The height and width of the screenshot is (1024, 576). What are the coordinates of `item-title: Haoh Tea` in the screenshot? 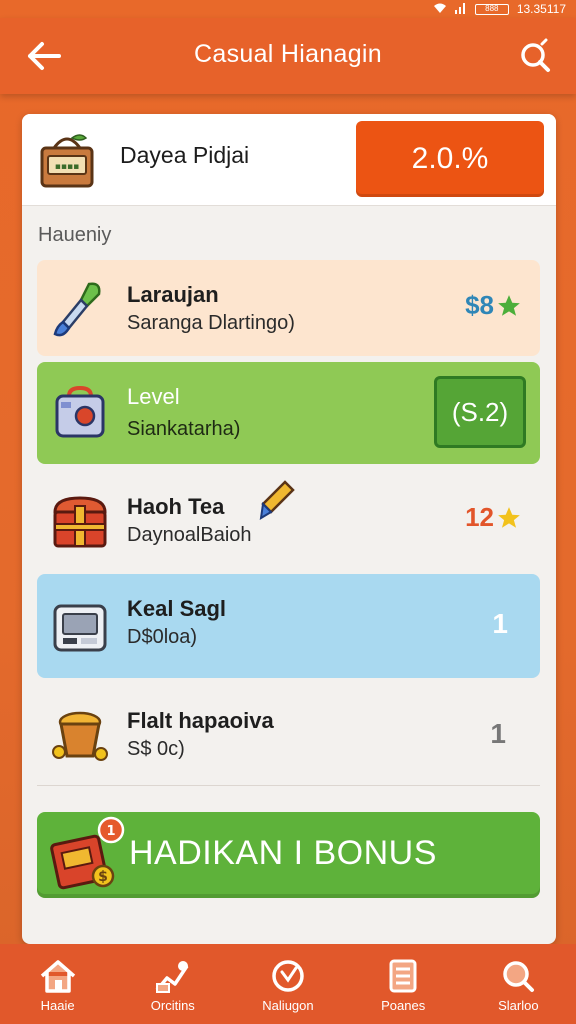 It's located at (176, 506).